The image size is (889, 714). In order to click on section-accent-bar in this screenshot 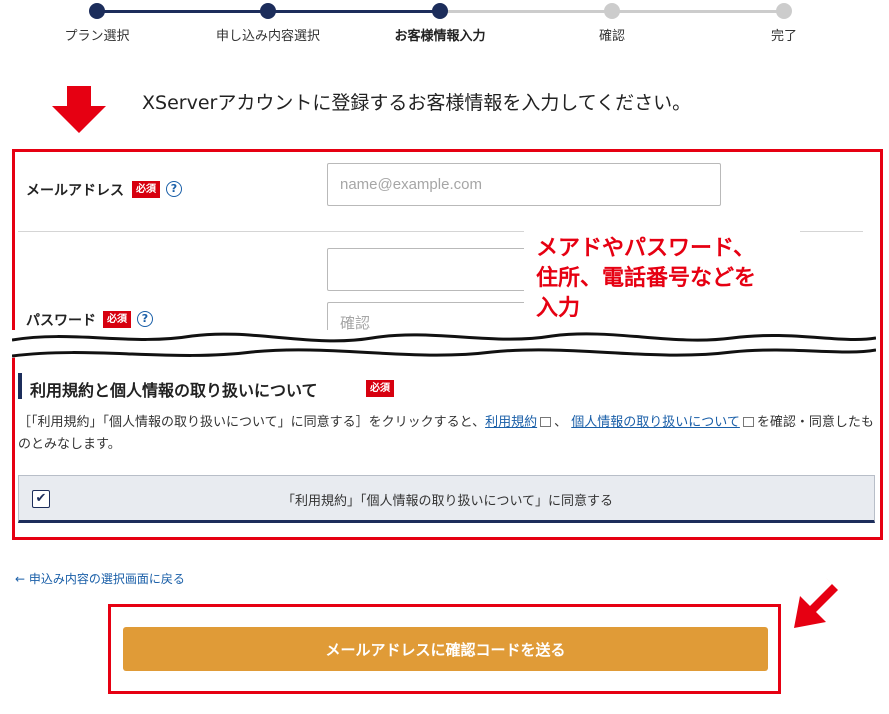, I will do `click(20, 386)`.